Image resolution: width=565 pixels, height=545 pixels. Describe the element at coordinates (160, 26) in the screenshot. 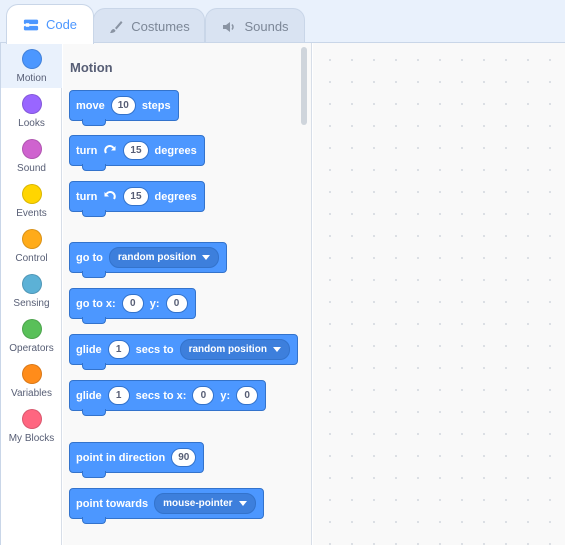

I see `tab-costumes-label: Costumes` at that location.